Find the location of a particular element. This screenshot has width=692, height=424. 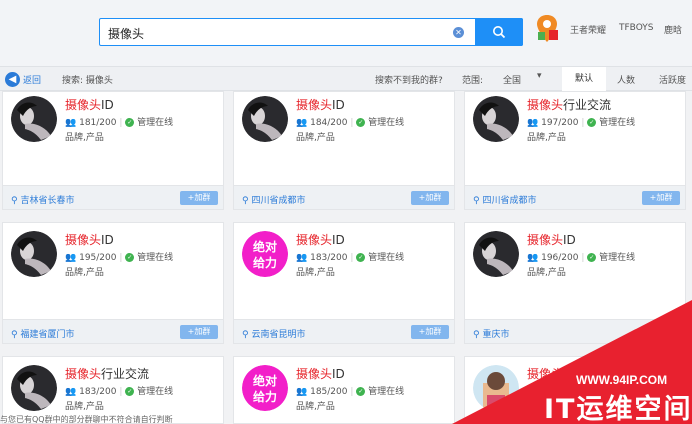

card-footer: ⚲ 福建省厦门市 +加群 is located at coordinates (113, 331).